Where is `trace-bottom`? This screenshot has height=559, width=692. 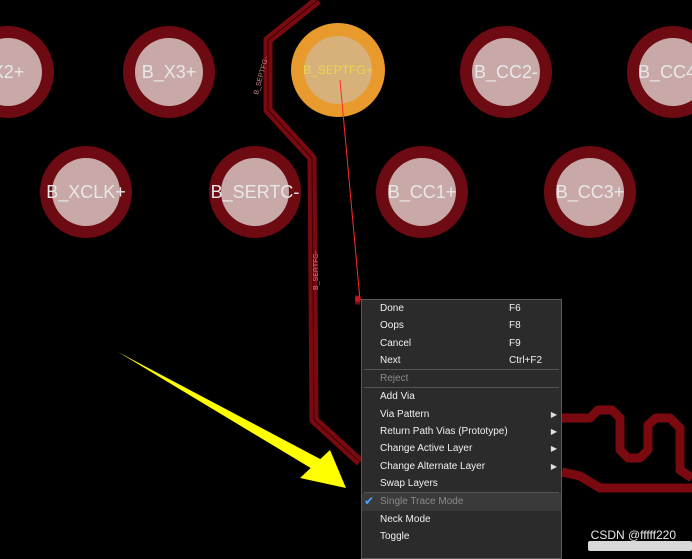
trace-bottom is located at coordinates (626, 480).